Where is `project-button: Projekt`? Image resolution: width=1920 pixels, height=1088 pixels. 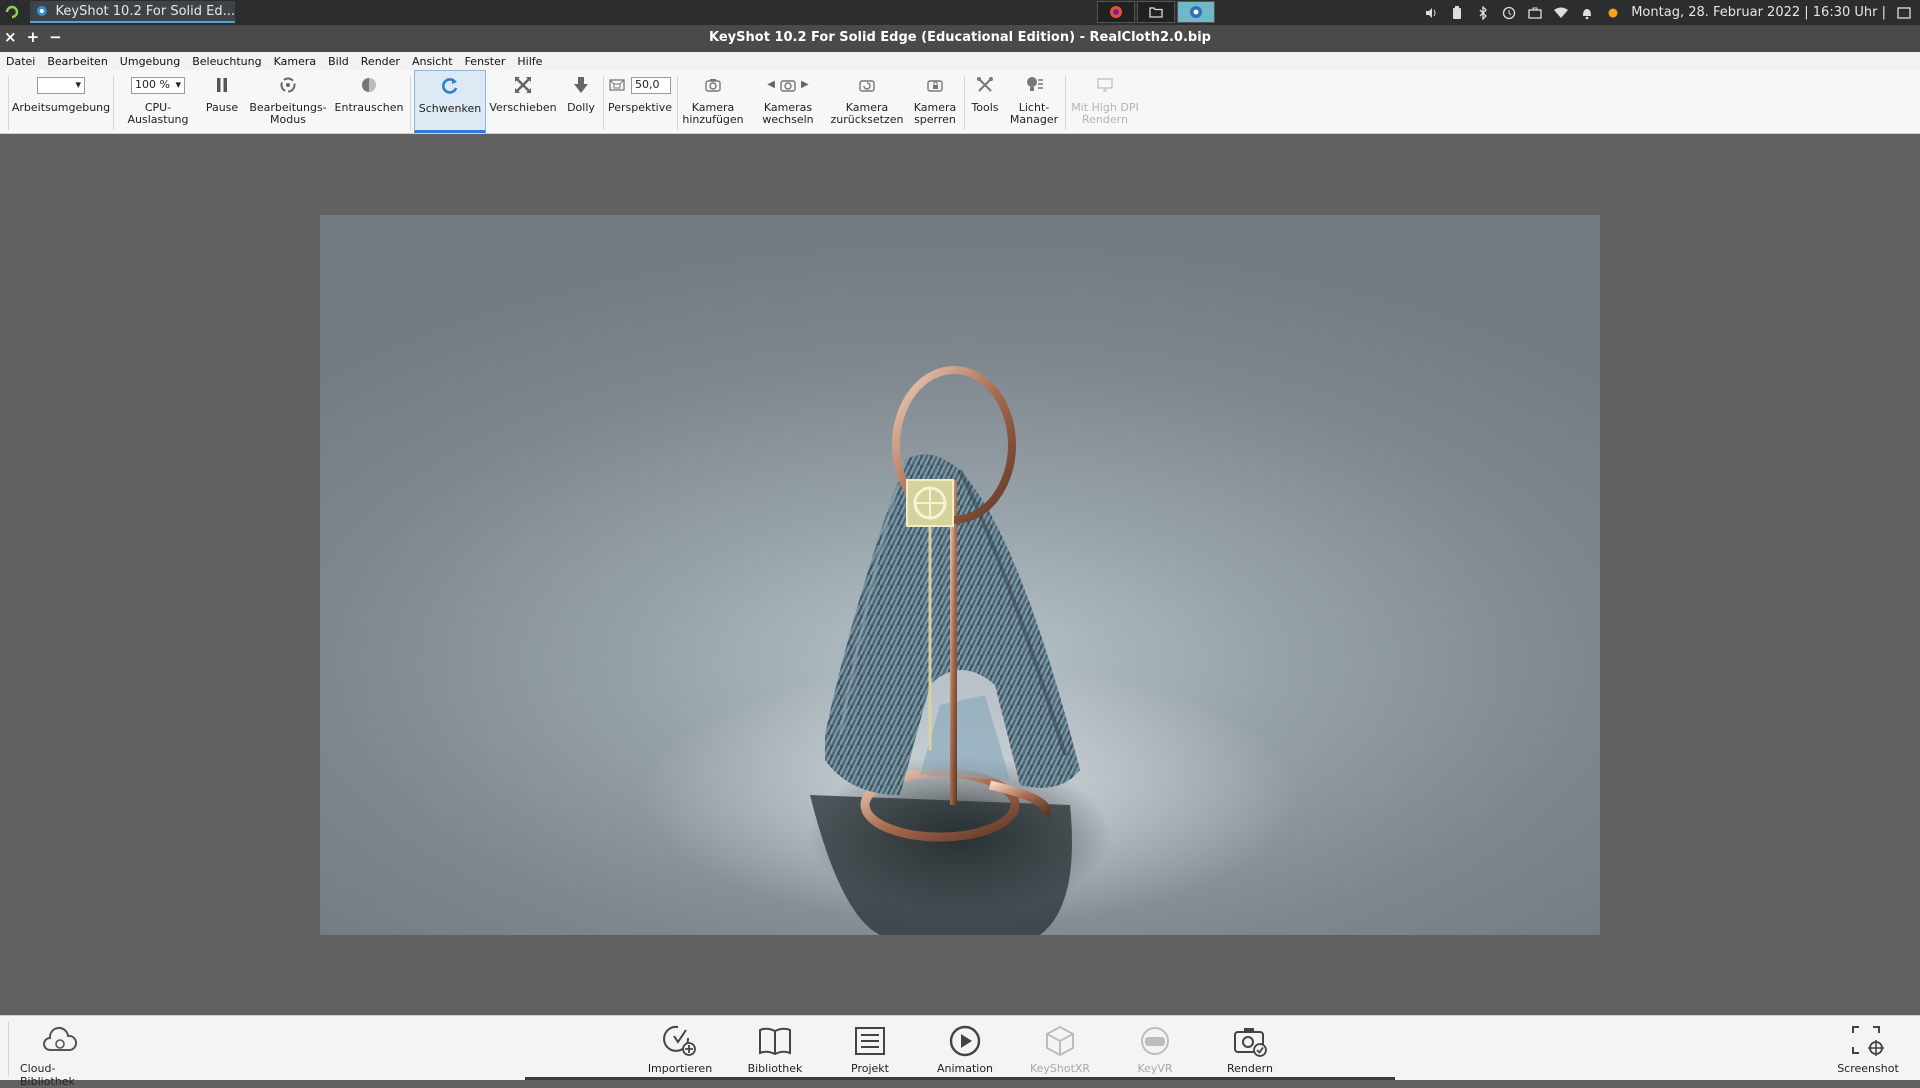
project-button: Projekt is located at coordinates (870, 1047).